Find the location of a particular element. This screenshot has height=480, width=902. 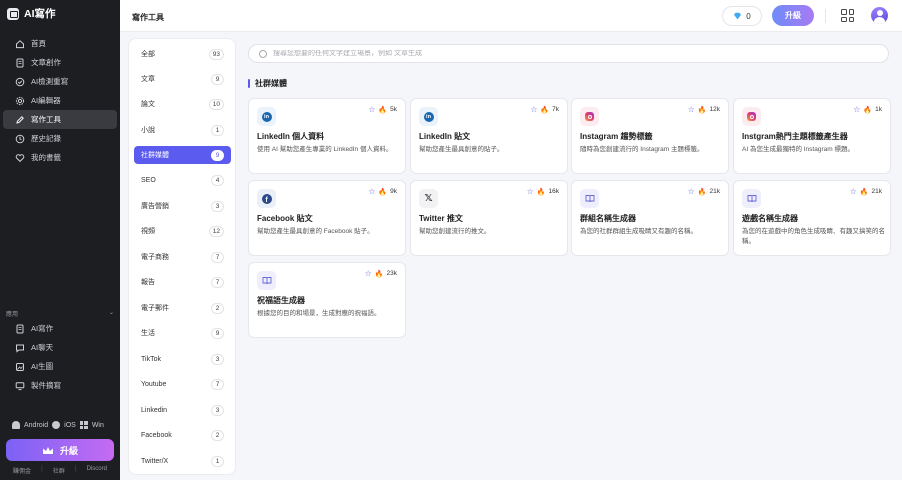

app-item-ai-writing: AI寫作 is located at coordinates (60, 328).